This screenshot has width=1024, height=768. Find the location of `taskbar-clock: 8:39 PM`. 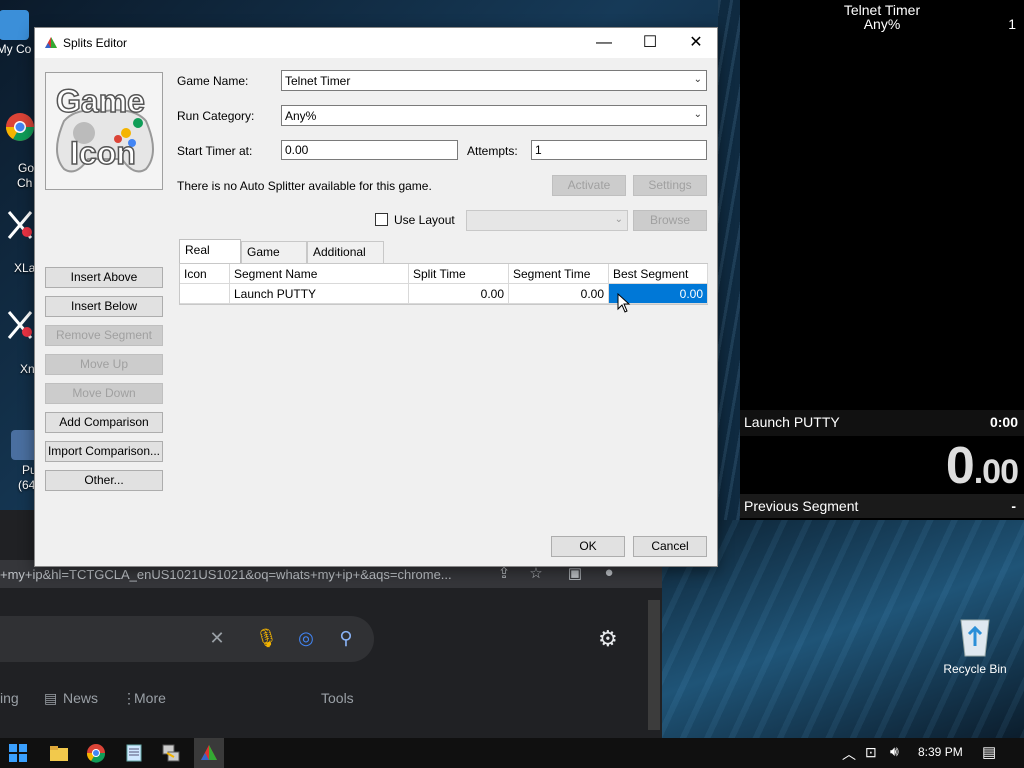

taskbar-clock: 8:39 PM is located at coordinates (940, 752).